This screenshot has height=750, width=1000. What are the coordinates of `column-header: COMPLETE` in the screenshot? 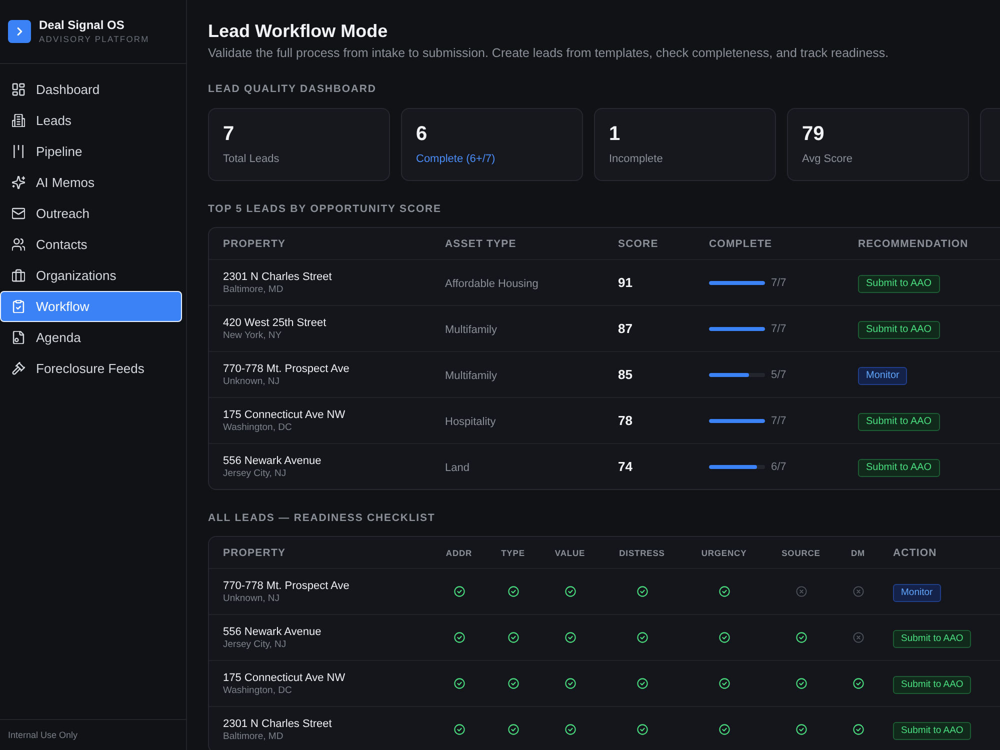 It's located at (740, 244).